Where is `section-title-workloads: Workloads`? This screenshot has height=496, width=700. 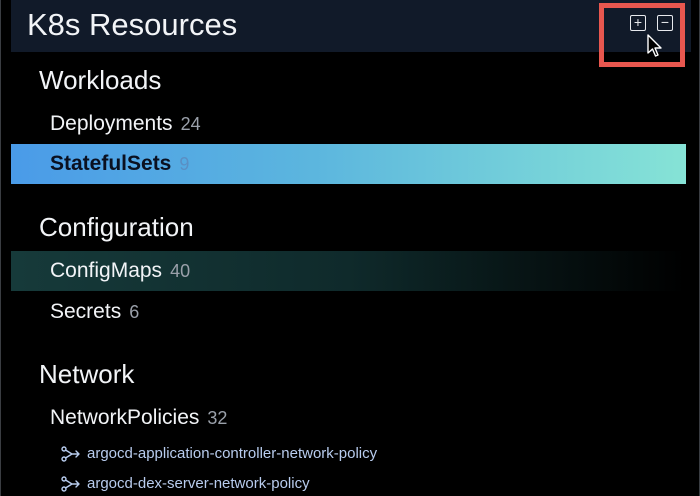
section-title-workloads: Workloads is located at coordinates (100, 80).